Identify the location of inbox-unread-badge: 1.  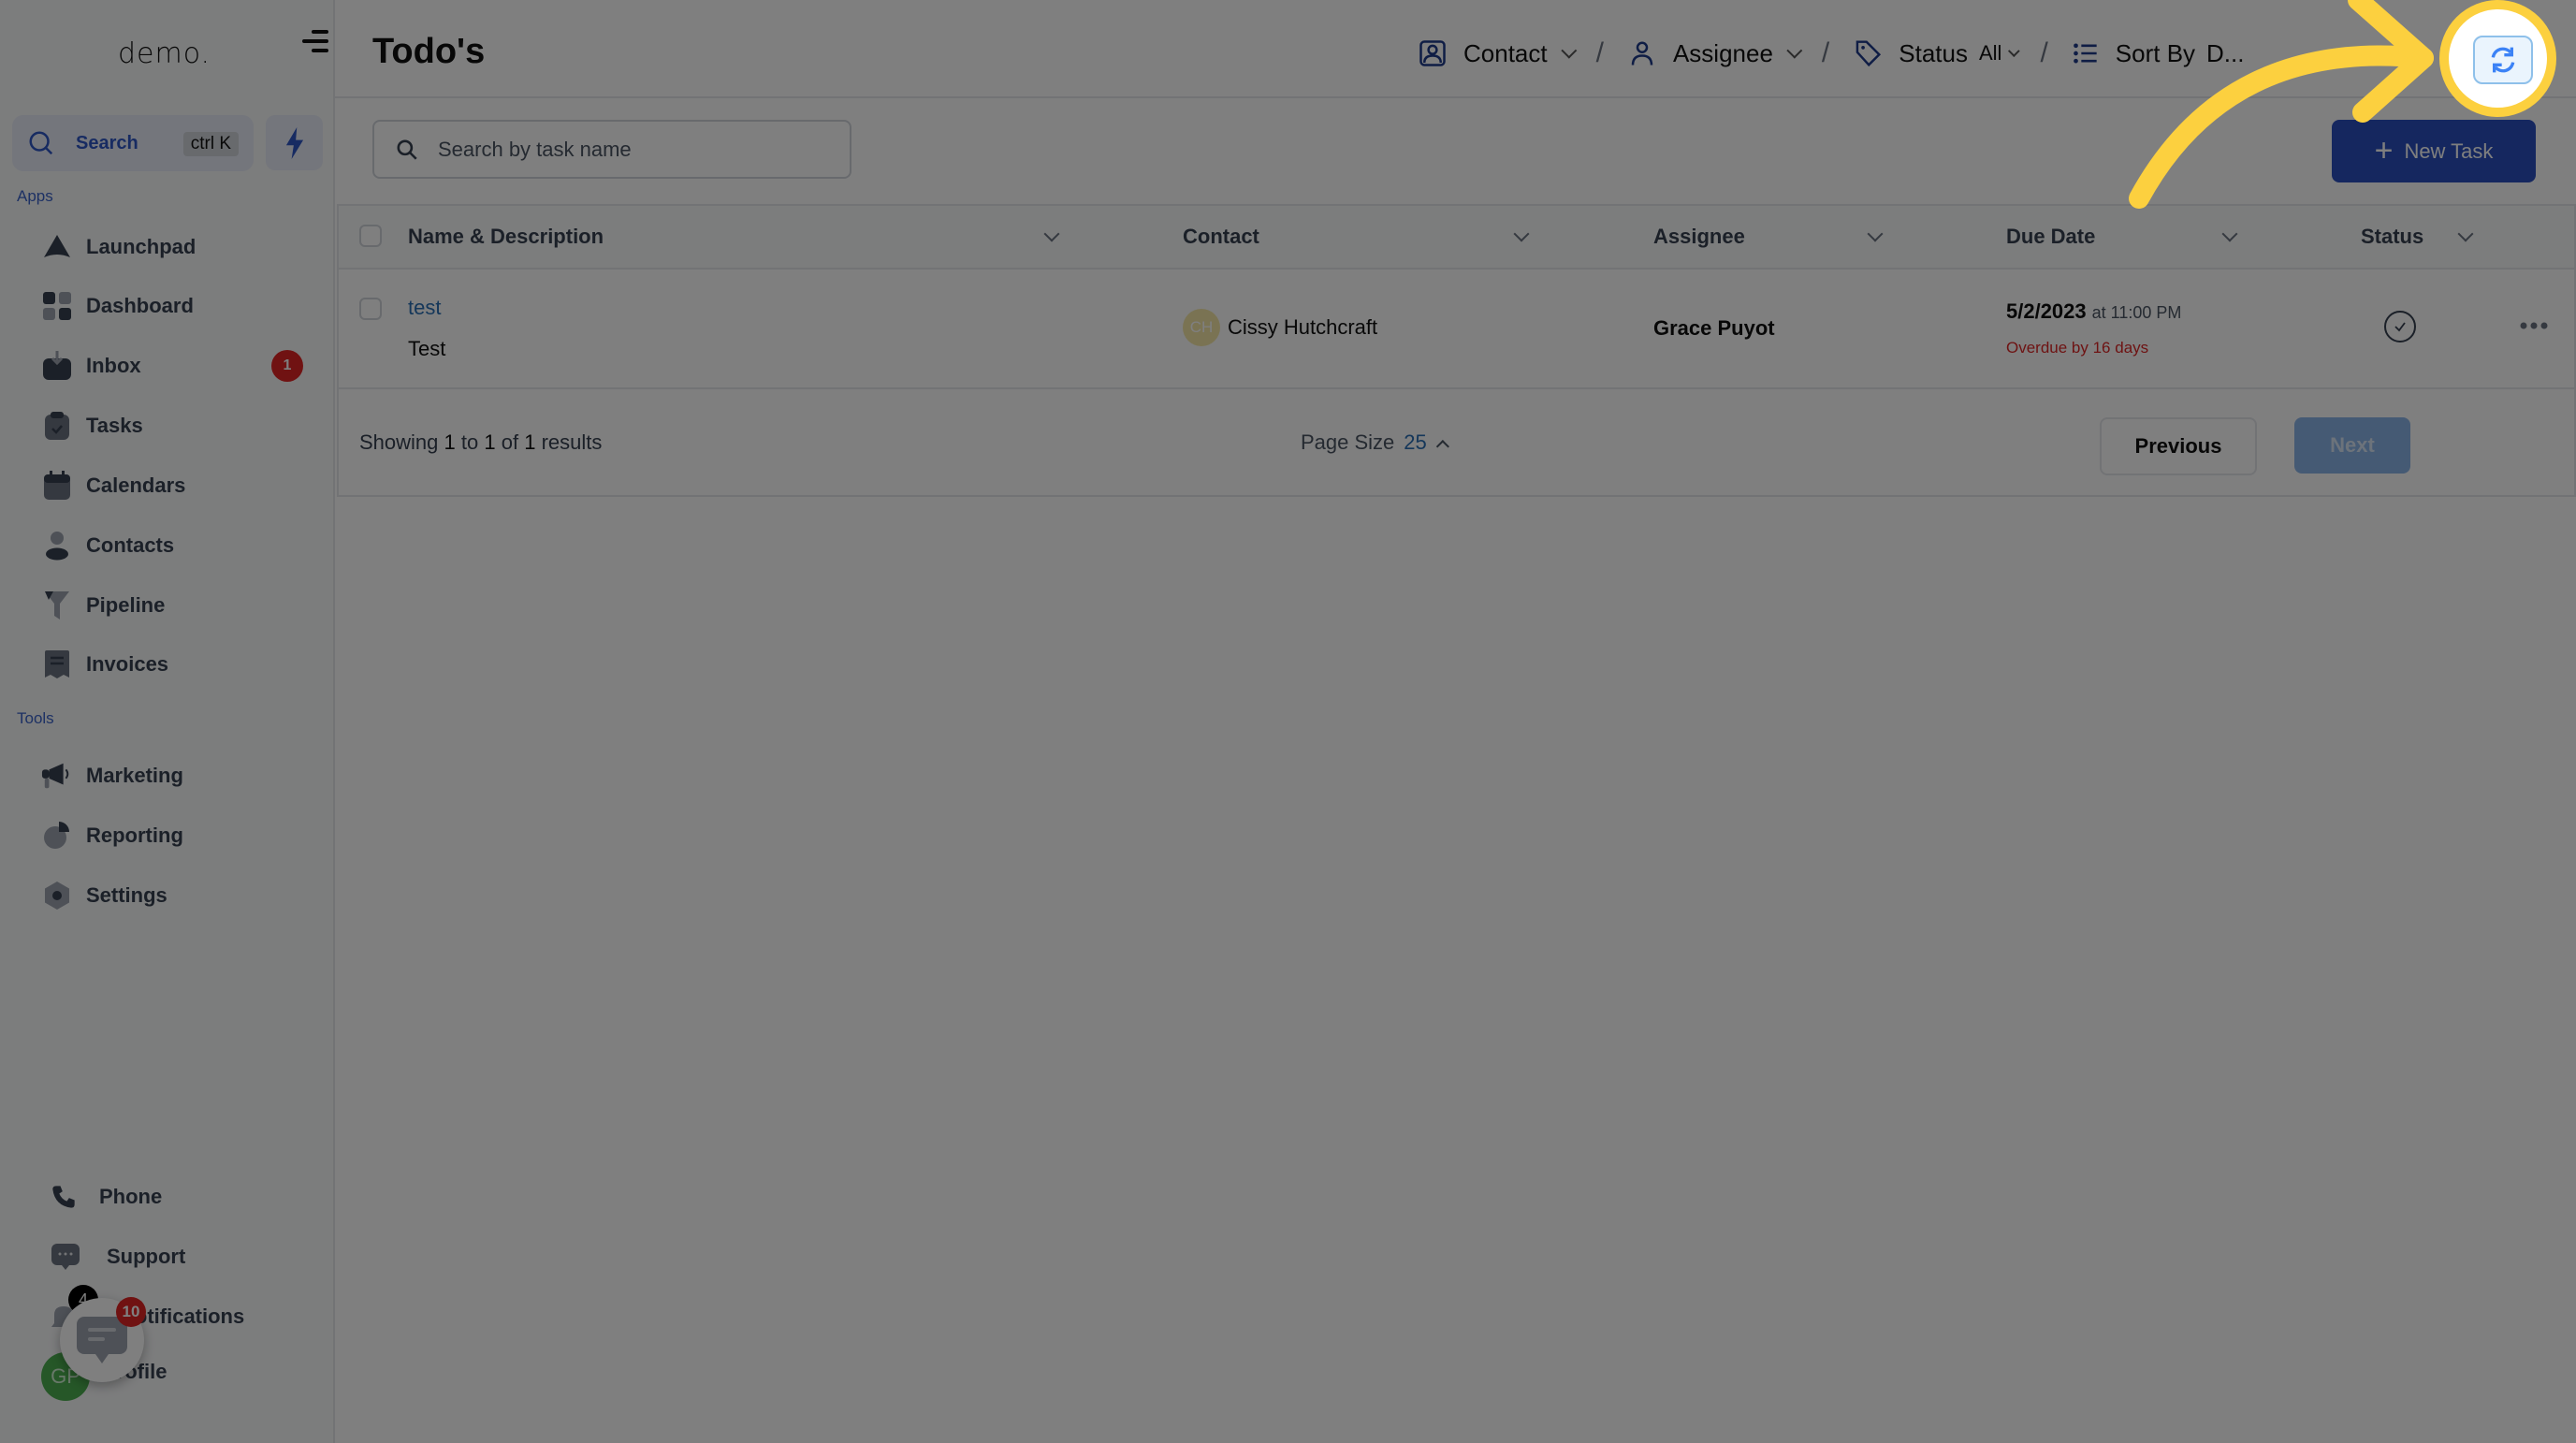
(287, 366).